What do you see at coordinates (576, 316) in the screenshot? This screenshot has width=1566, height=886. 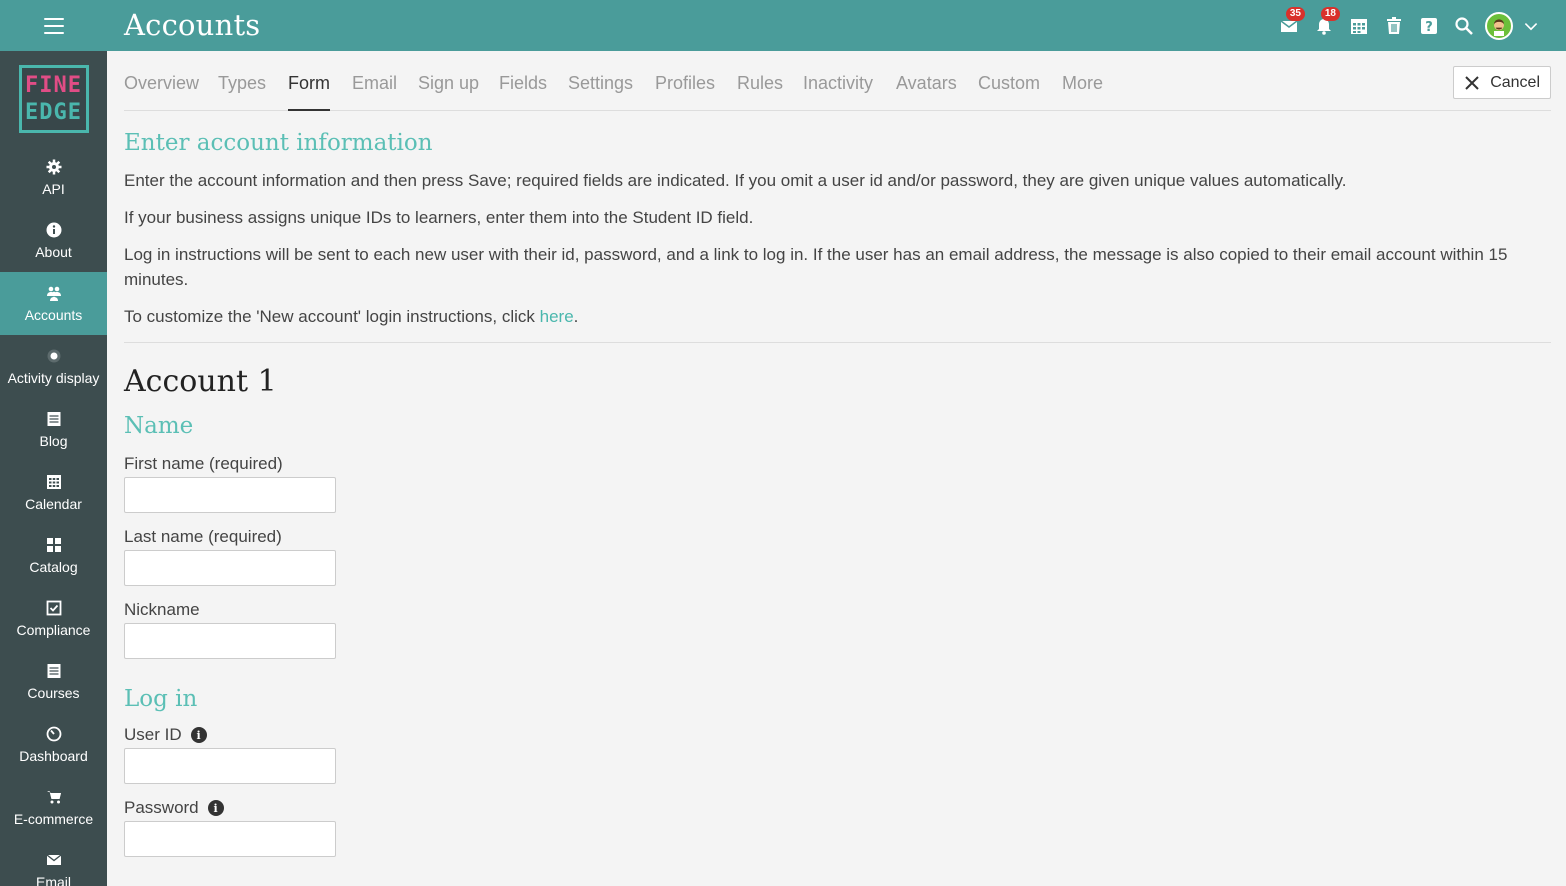 I see `intro-paragraph-4-suffix: .` at bounding box center [576, 316].